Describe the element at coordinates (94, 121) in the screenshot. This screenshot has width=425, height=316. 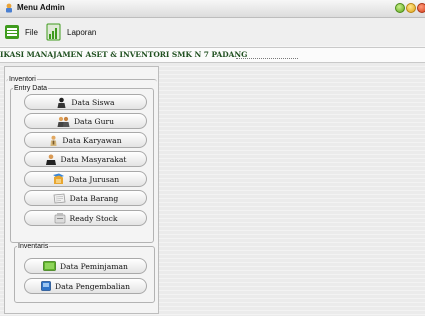
I see `data-guru-label: Data Guru` at that location.